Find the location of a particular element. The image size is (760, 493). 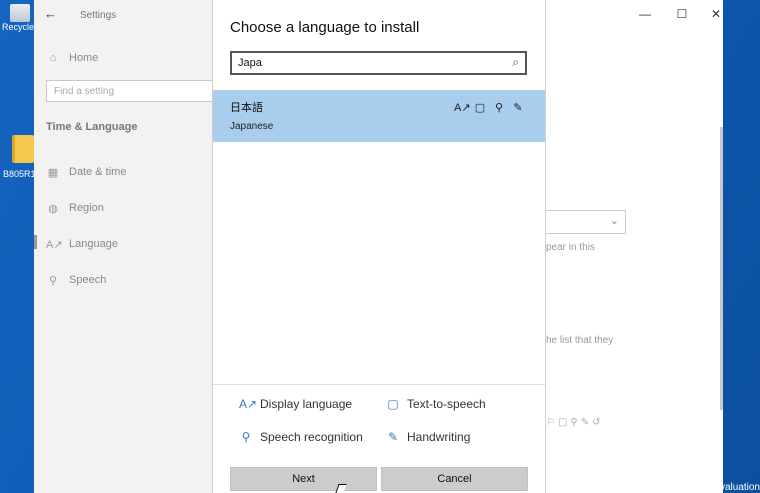

recycle-bin-shortcut: Recycle is located at coordinates (18, 16).